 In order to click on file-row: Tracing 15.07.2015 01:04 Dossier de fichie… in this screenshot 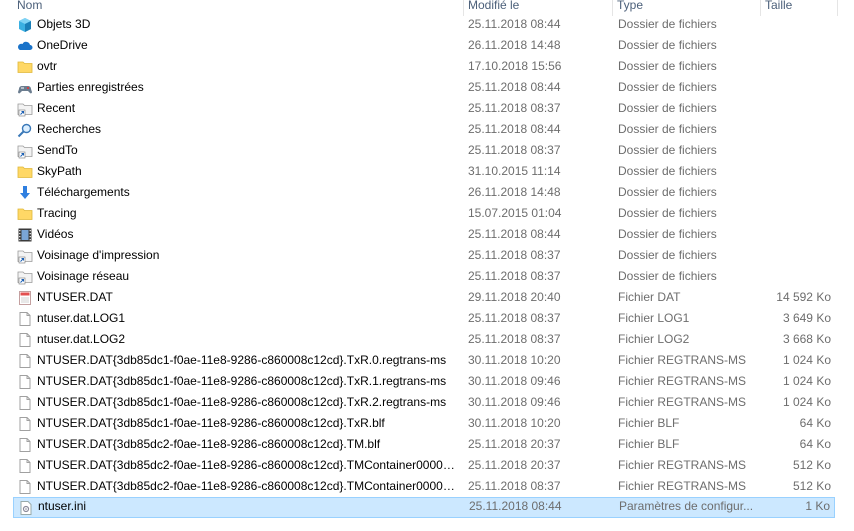, I will do `click(424, 213)`.